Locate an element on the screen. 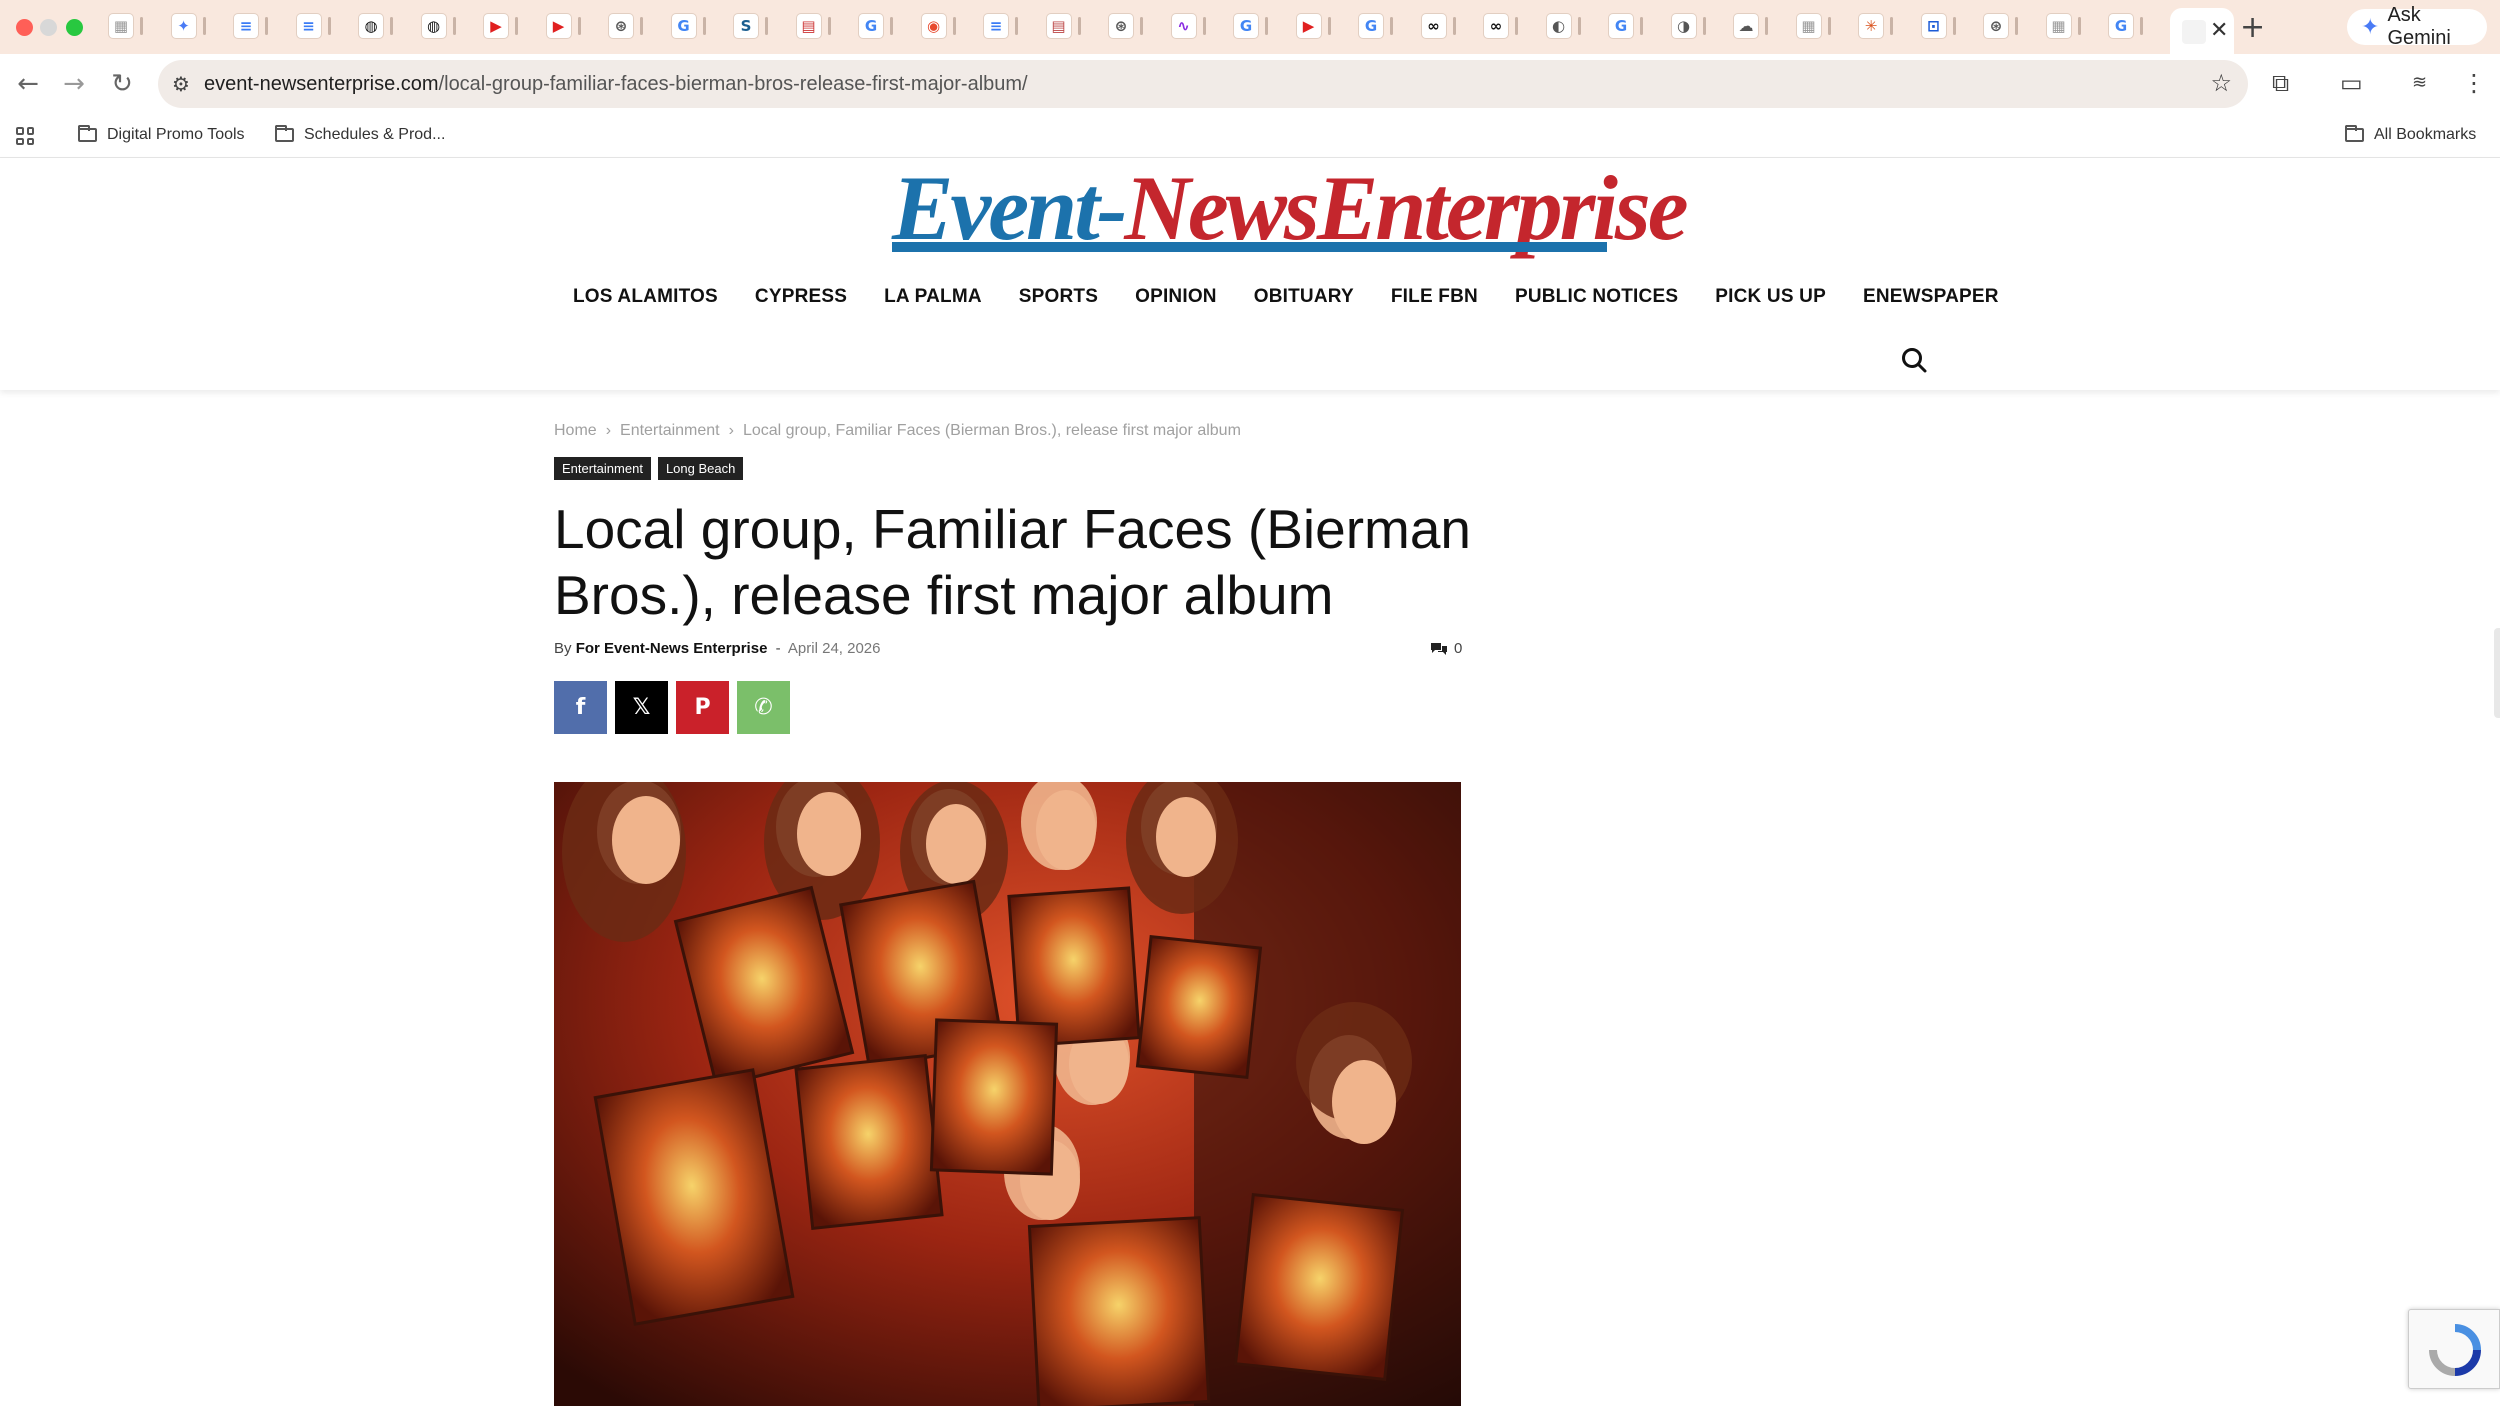  nav-item-enewspaper: ENEWSPAPER is located at coordinates (1931, 297).